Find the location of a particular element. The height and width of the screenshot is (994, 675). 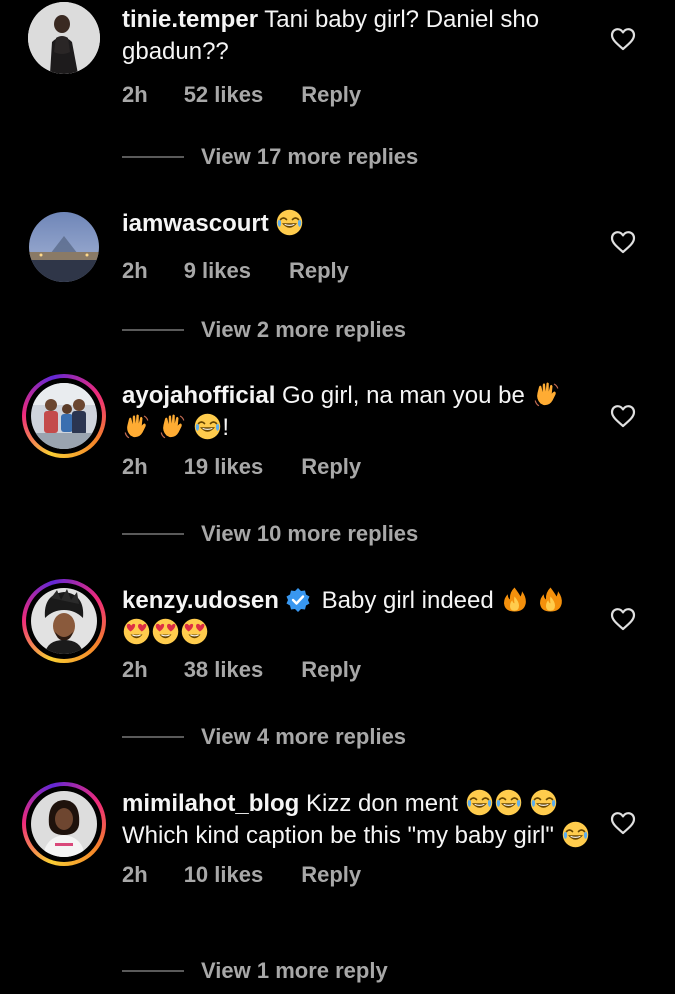

comment-text: ayojahofficial Go girl, na man you be ! is located at coordinates (357, 412).